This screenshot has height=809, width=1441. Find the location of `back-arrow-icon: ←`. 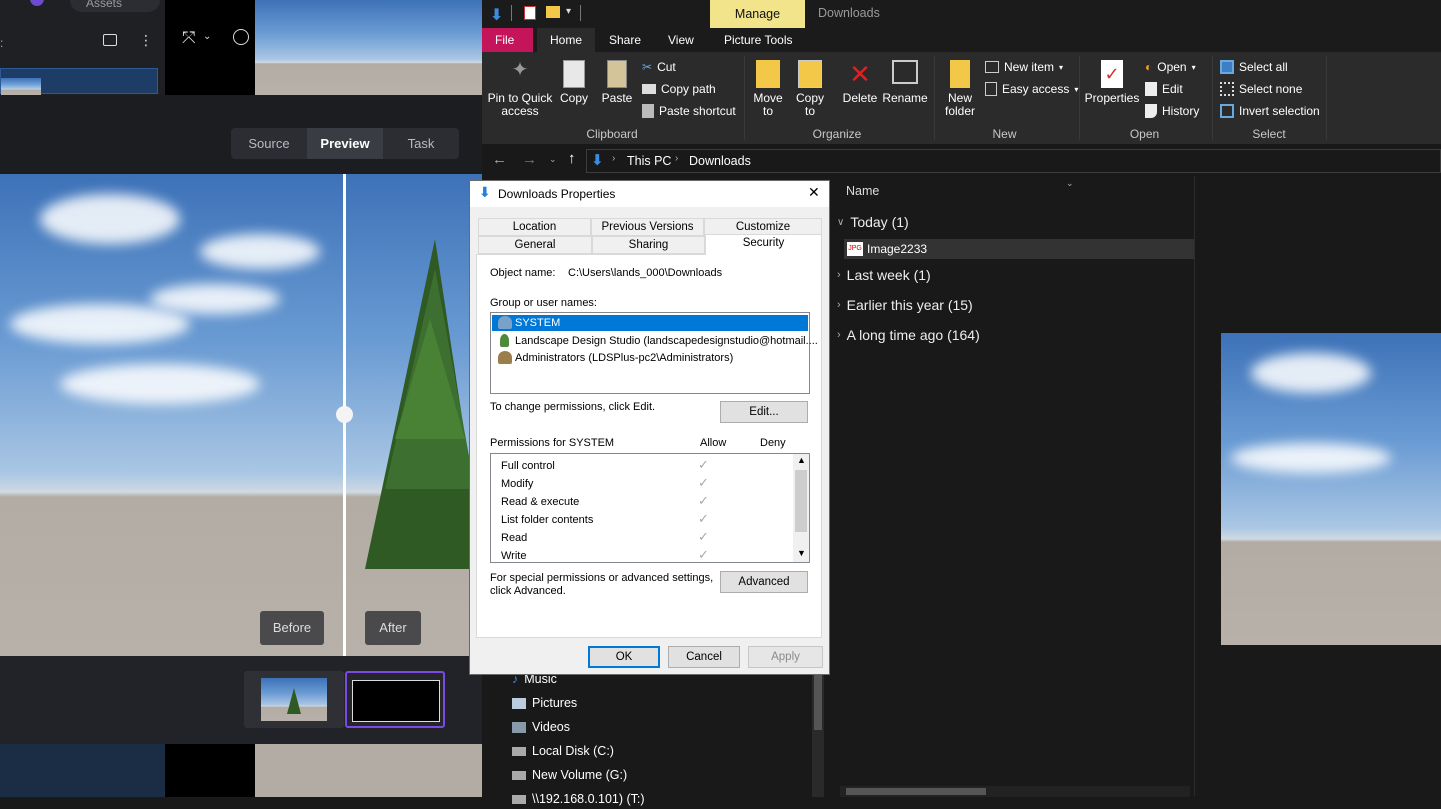

back-arrow-icon: ← is located at coordinates (499, 159).